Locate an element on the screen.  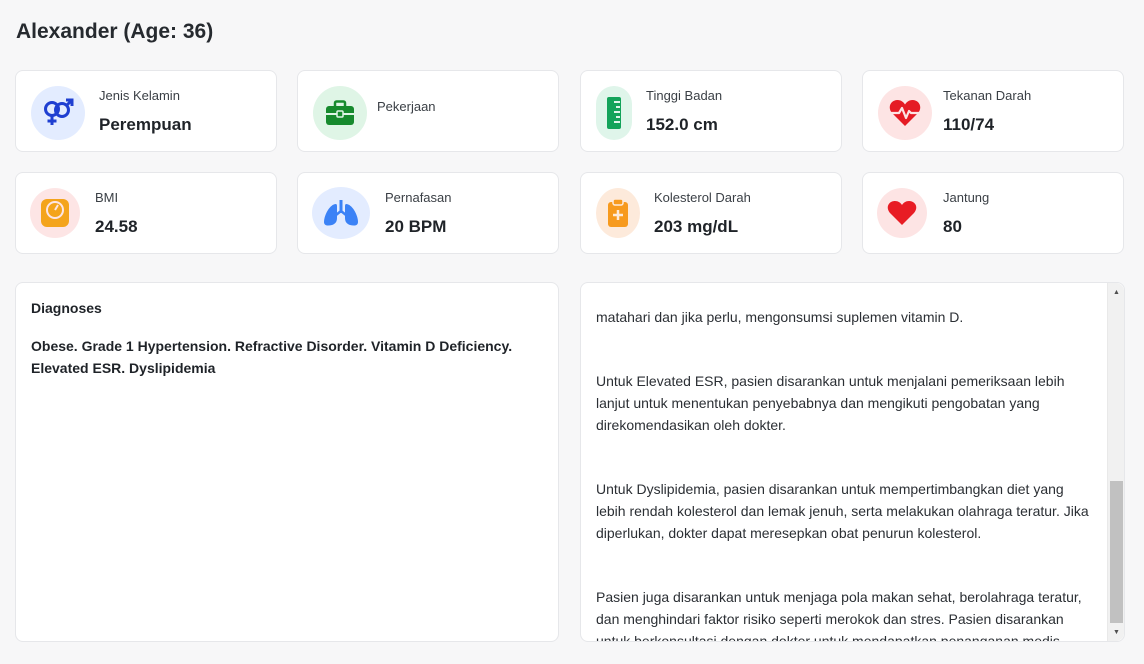
card-label: Pernafasan is located at coordinates (418, 197).